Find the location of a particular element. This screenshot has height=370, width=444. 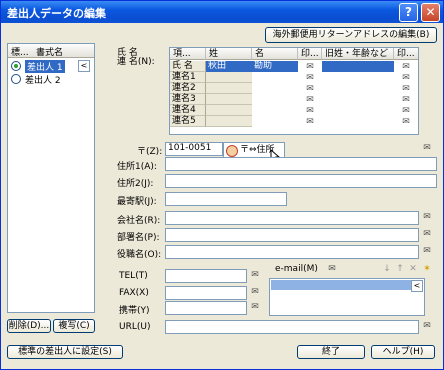

email-list: < is located at coordinates (347, 297).